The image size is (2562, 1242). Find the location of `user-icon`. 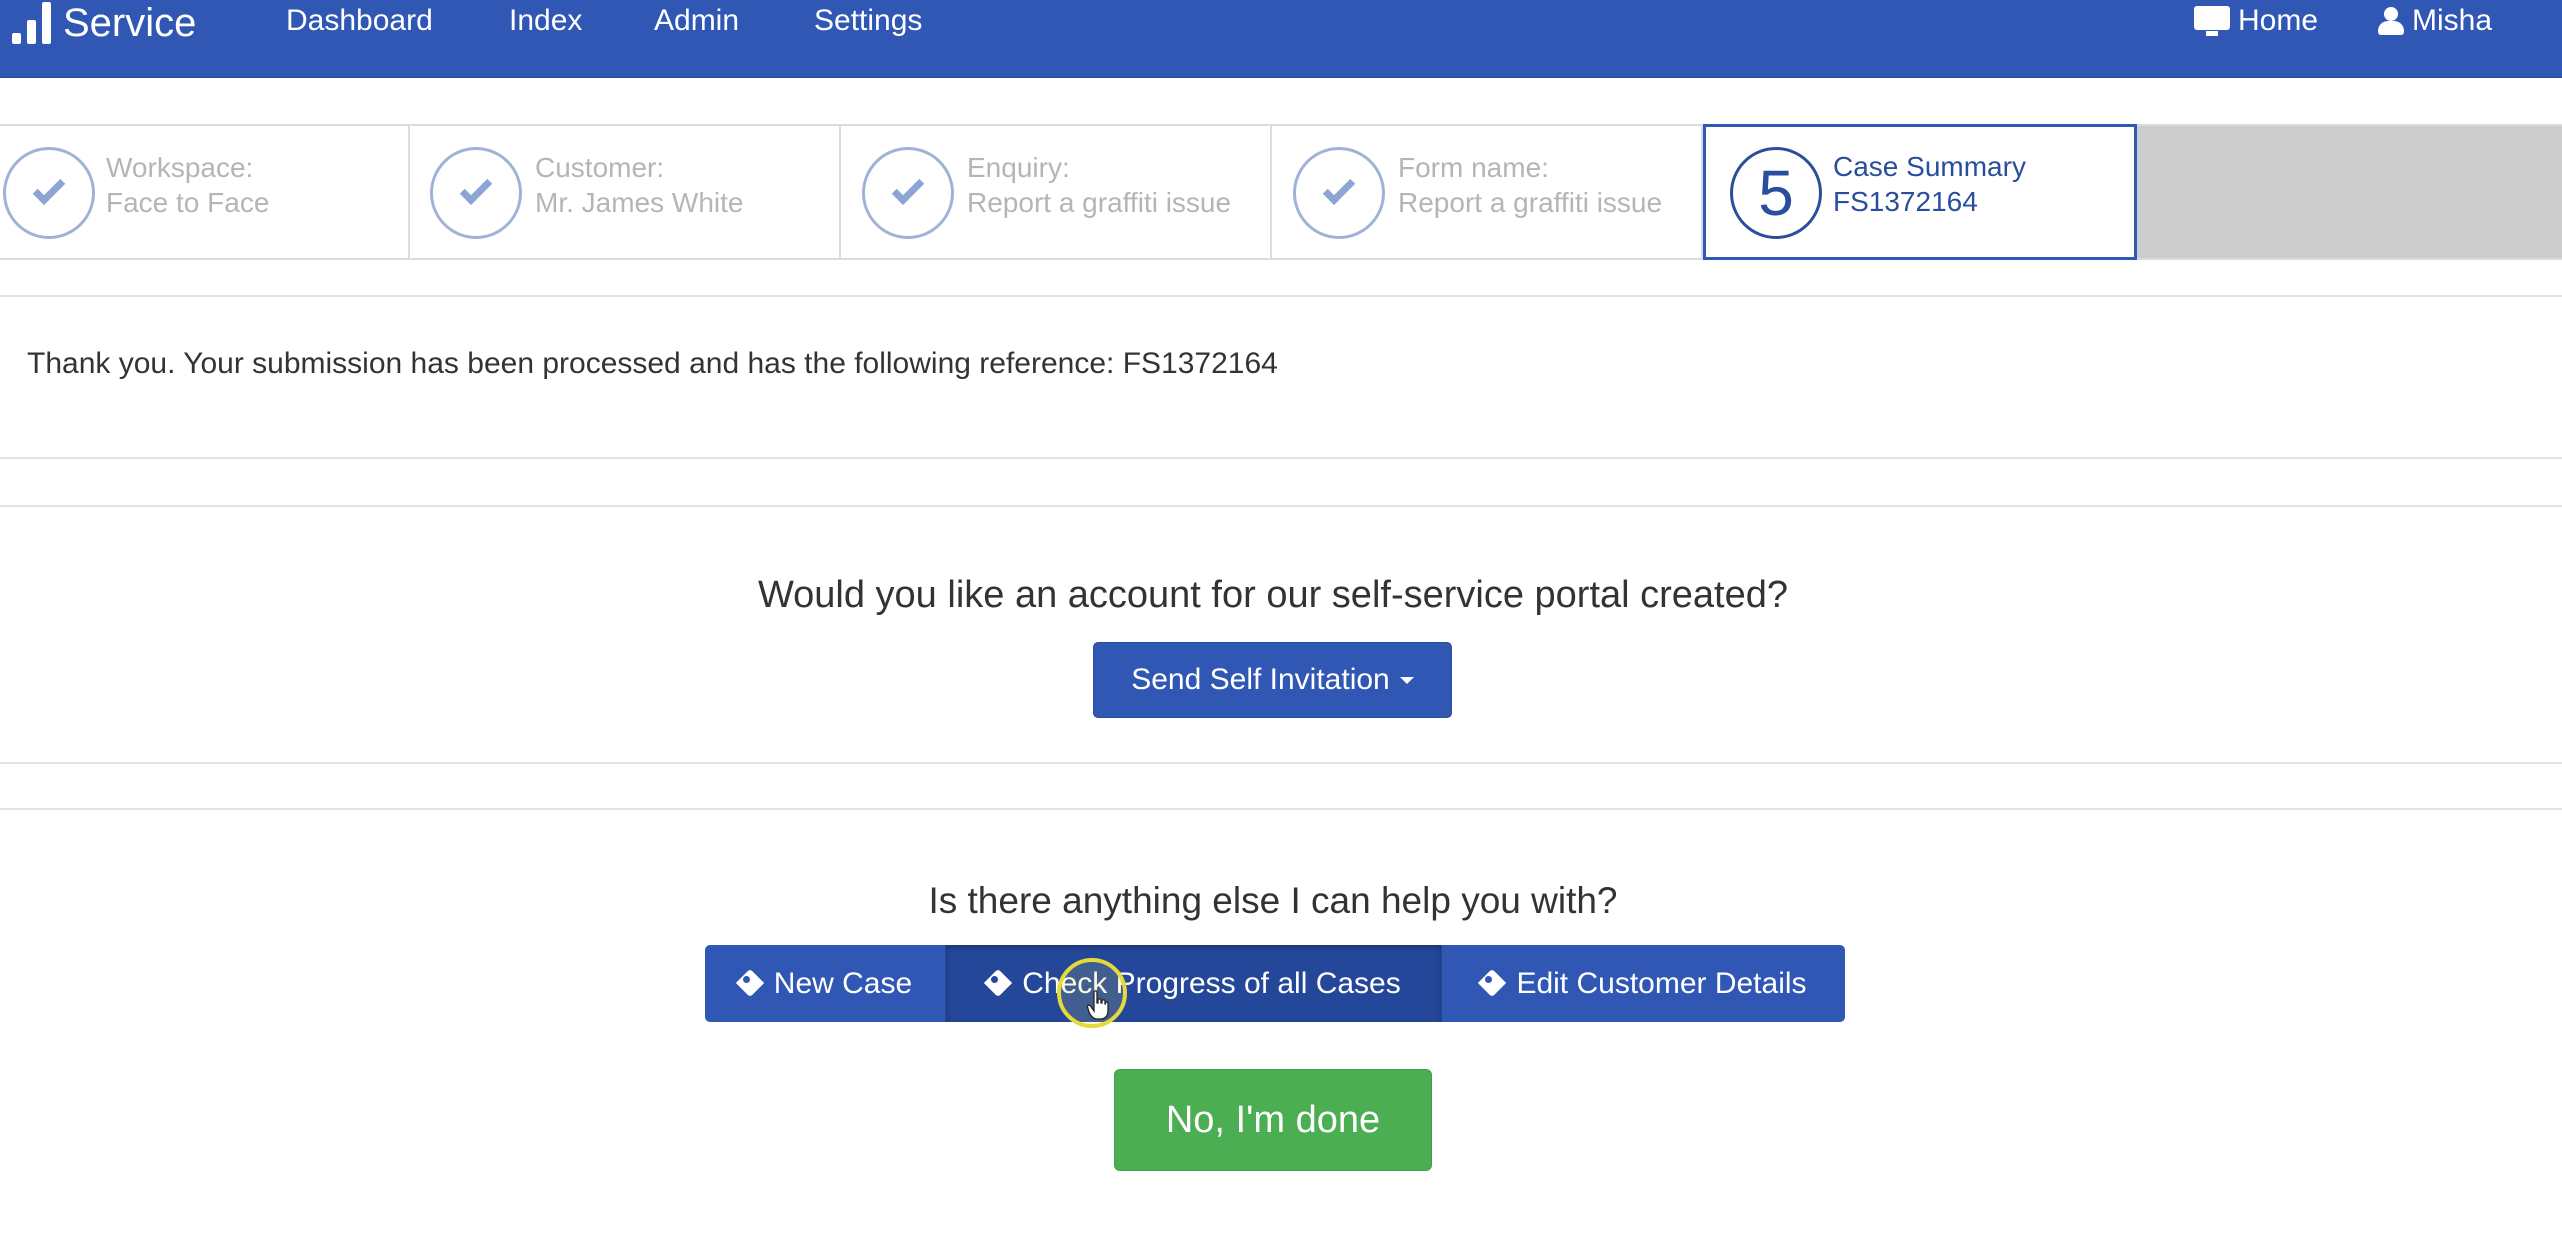

user-icon is located at coordinates (2391, 21).